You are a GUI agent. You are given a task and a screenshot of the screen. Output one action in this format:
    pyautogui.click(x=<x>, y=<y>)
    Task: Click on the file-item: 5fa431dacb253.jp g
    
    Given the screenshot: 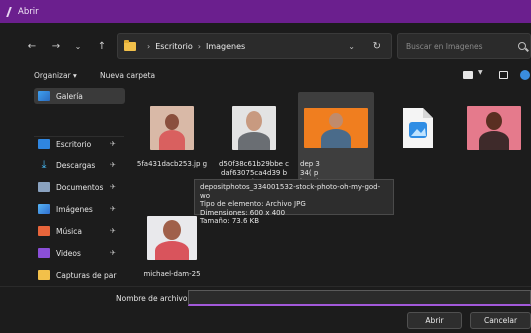 What is the action you would take?
    pyautogui.click(x=172, y=140)
    